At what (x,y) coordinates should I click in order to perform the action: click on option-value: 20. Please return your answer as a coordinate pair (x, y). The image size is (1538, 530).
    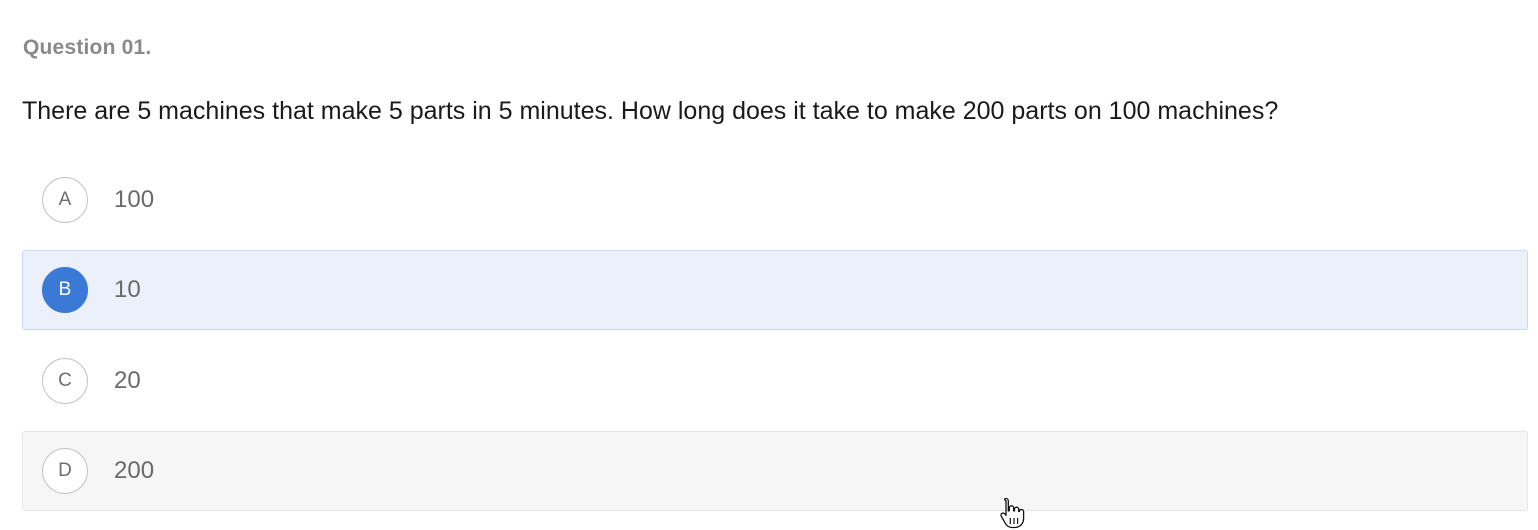
    Looking at the image, I should click on (127, 380).